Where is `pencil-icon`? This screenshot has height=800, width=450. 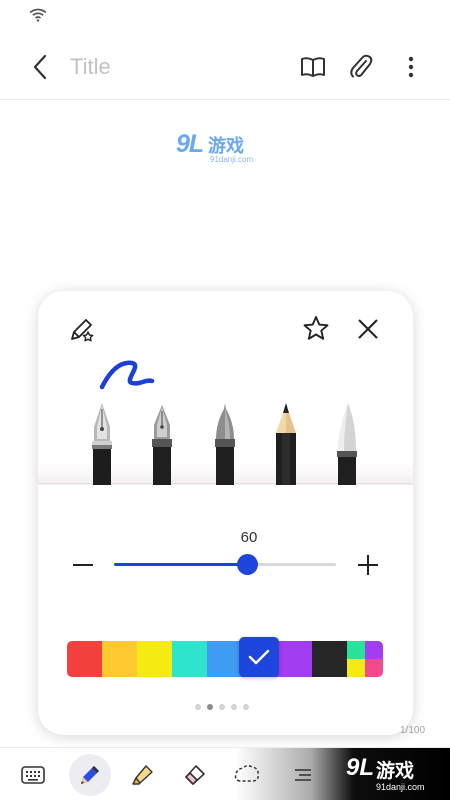 pencil-icon is located at coordinates (286, 444).